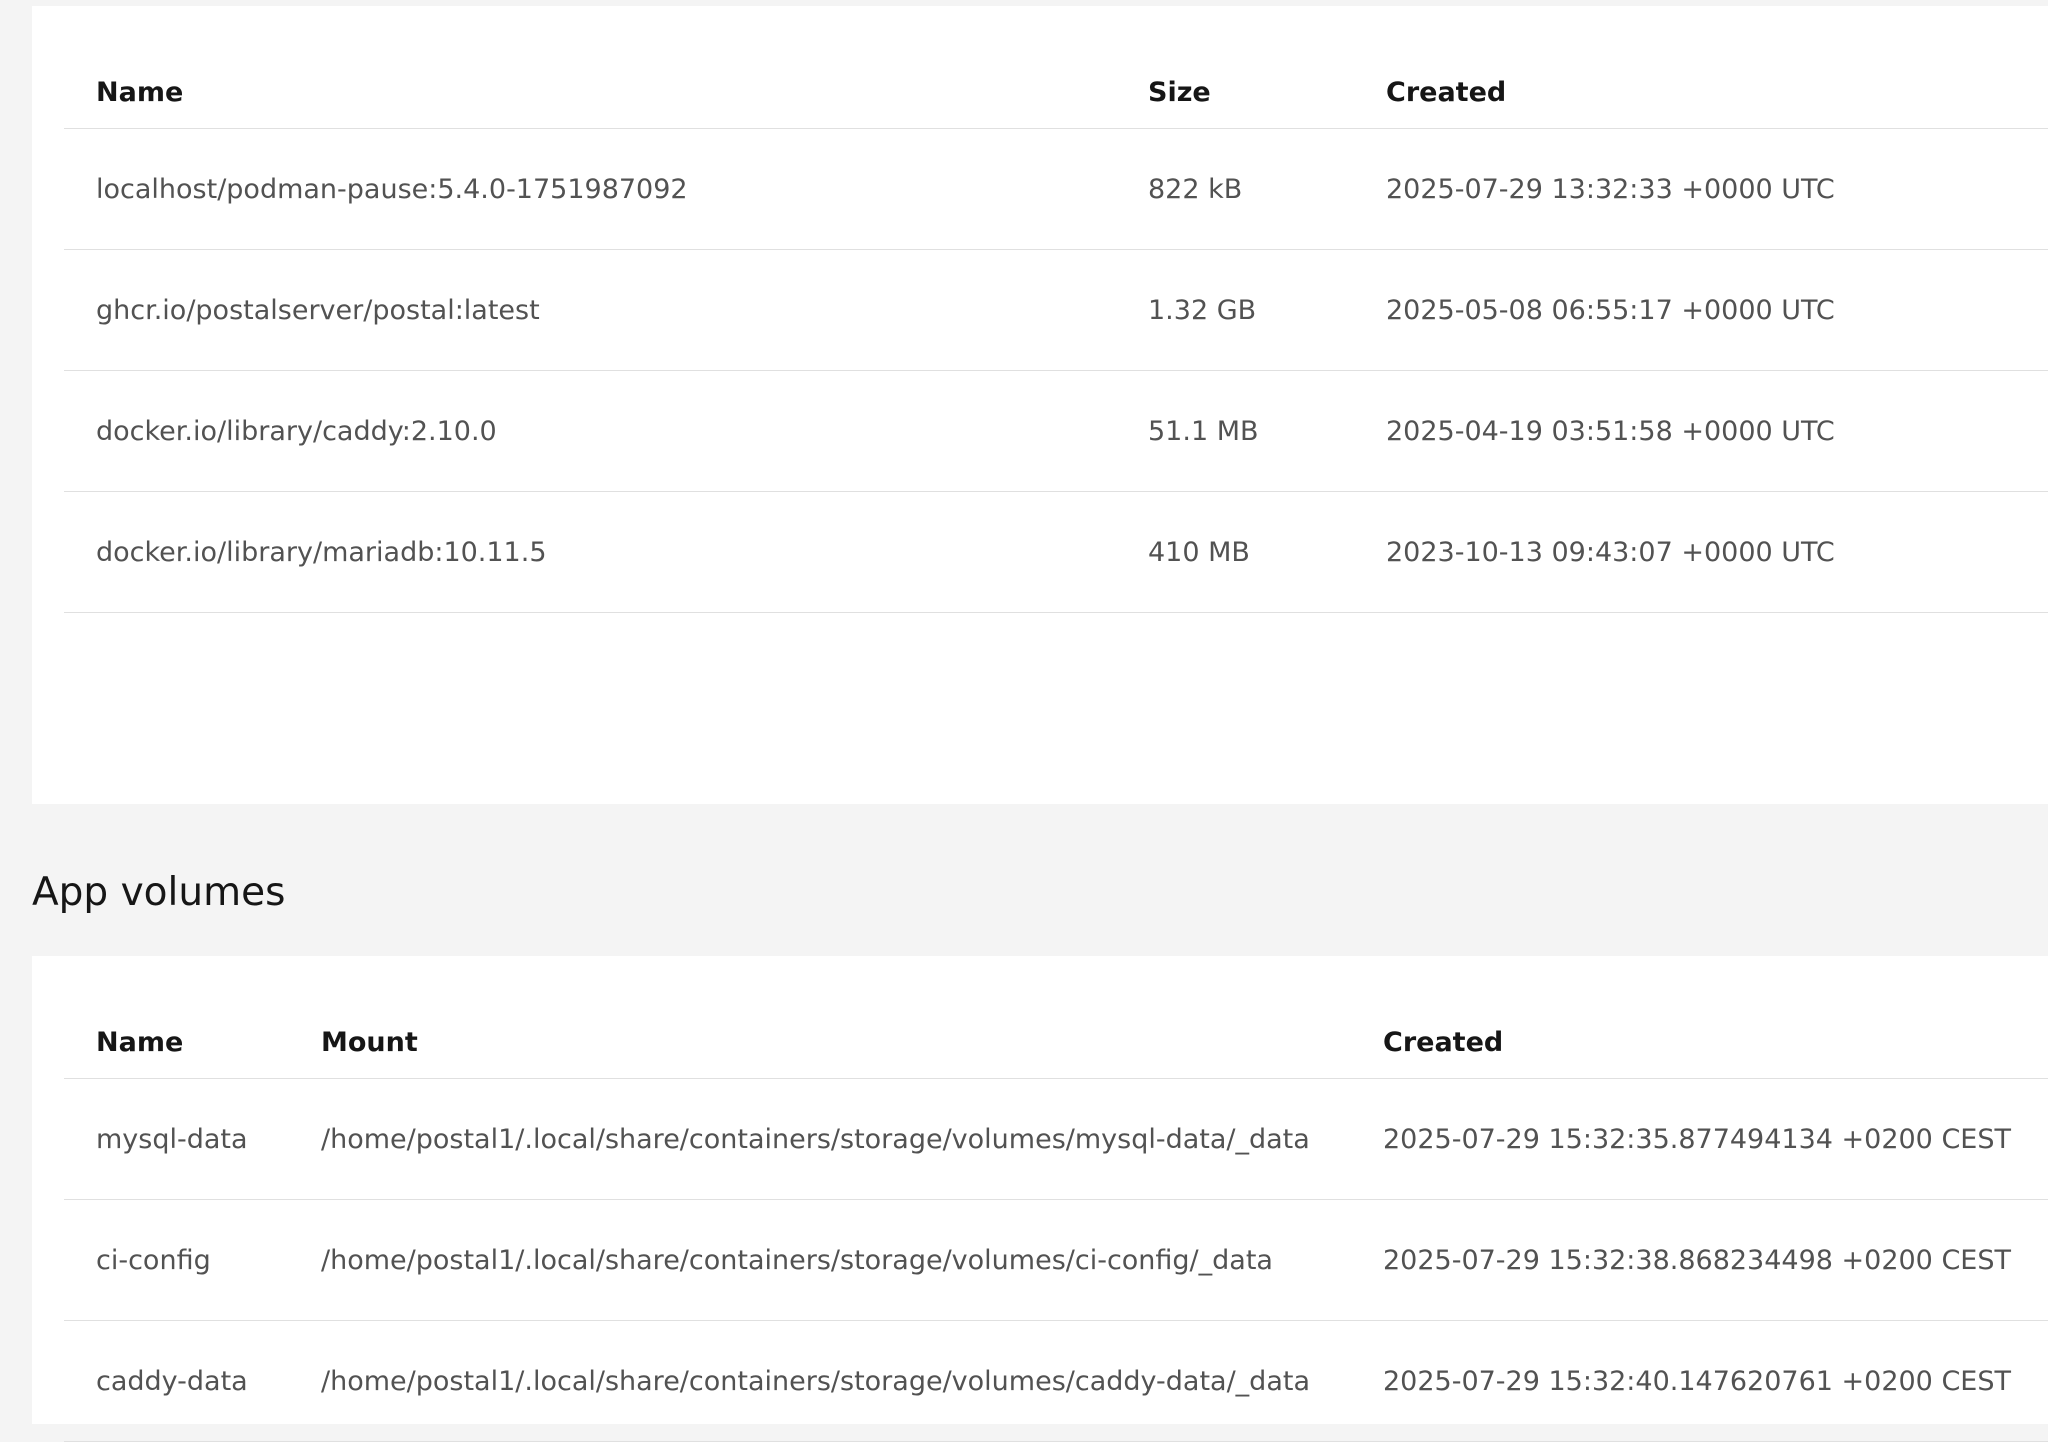 This screenshot has height=1442, width=2048. I want to click on column-header-mount: Mount, so click(820, 1042).